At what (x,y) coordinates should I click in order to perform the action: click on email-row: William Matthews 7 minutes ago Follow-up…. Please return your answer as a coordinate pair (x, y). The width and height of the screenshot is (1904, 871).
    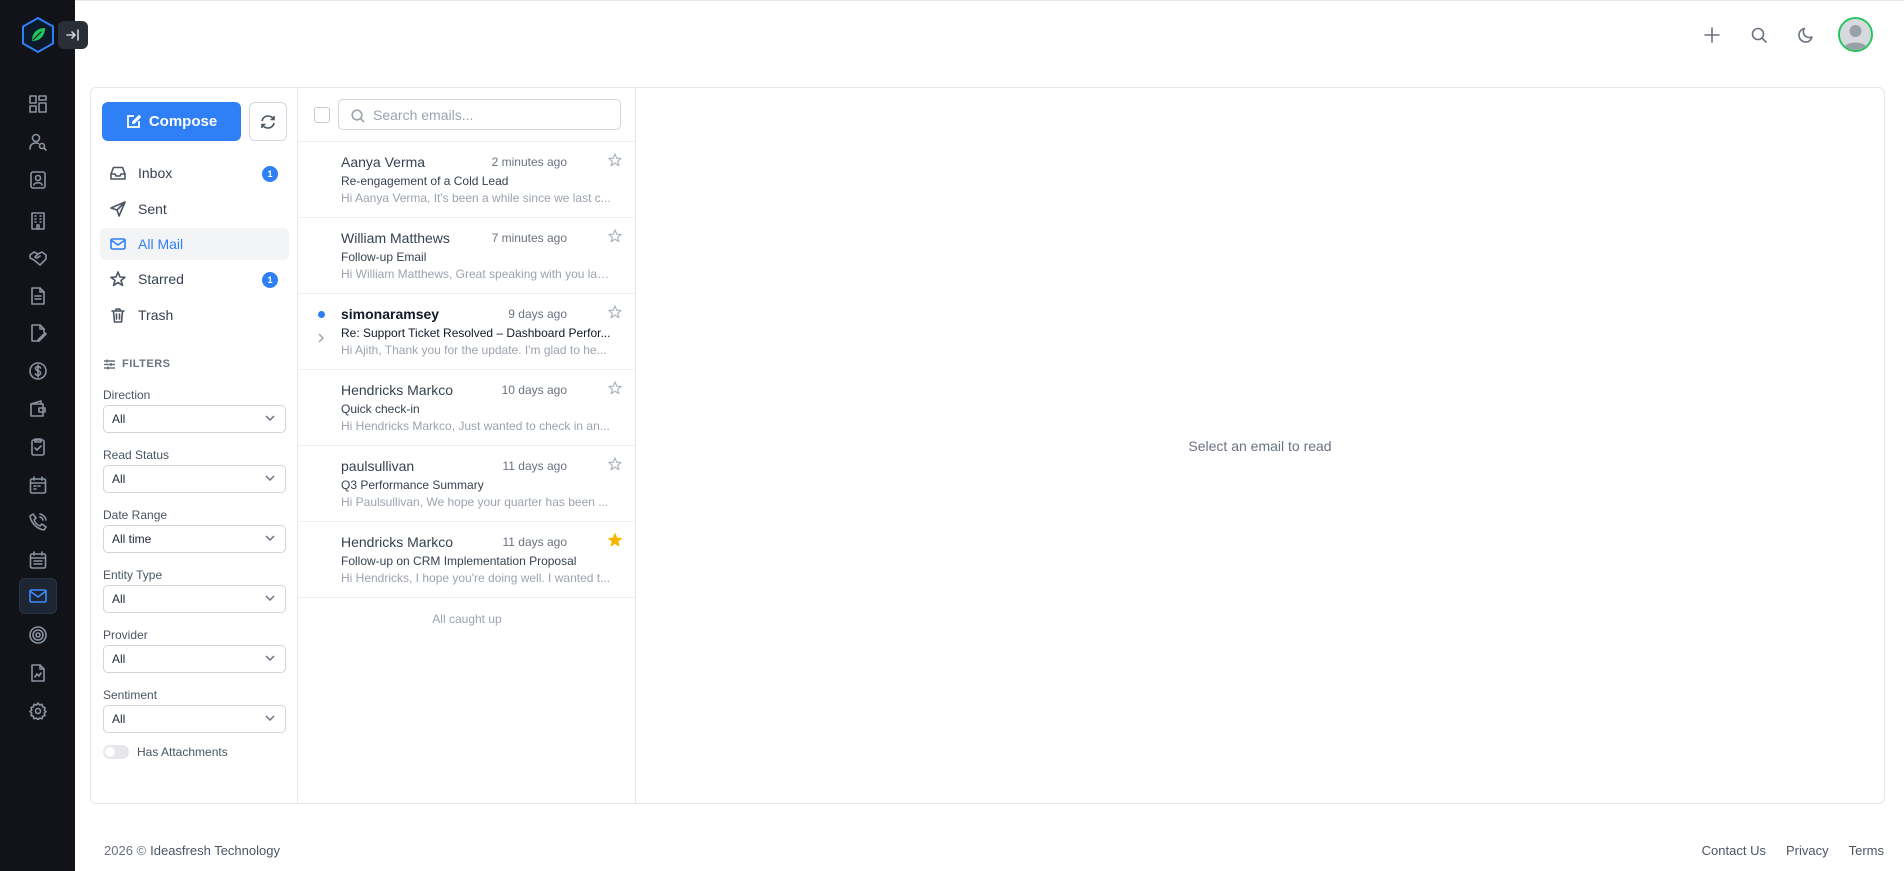
    Looking at the image, I should click on (467, 256).